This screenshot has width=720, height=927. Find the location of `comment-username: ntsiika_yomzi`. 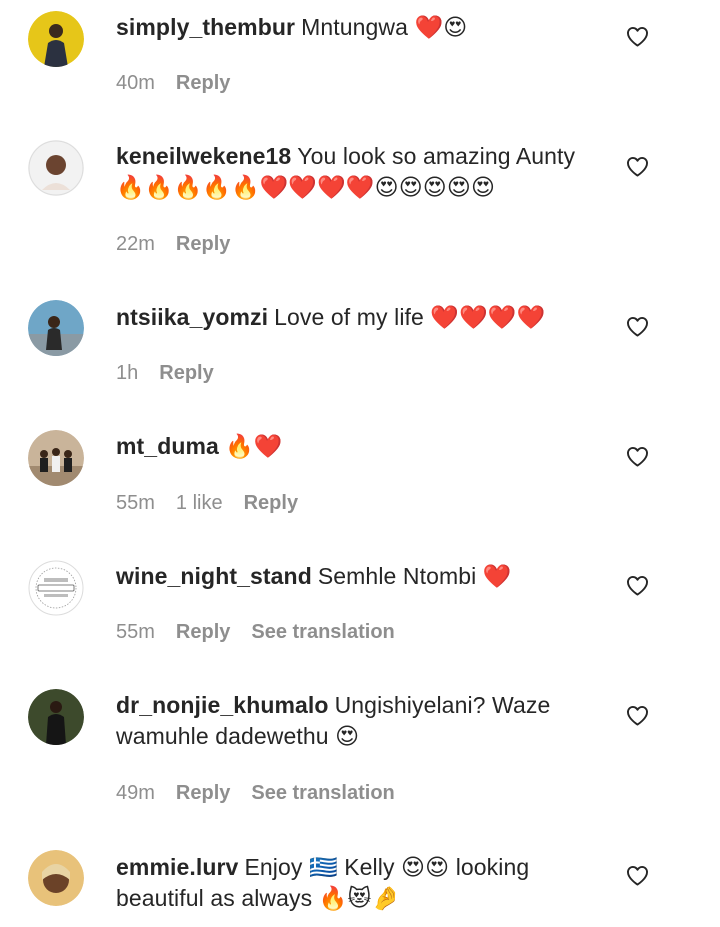

comment-username: ntsiika_yomzi is located at coordinates (192, 317).